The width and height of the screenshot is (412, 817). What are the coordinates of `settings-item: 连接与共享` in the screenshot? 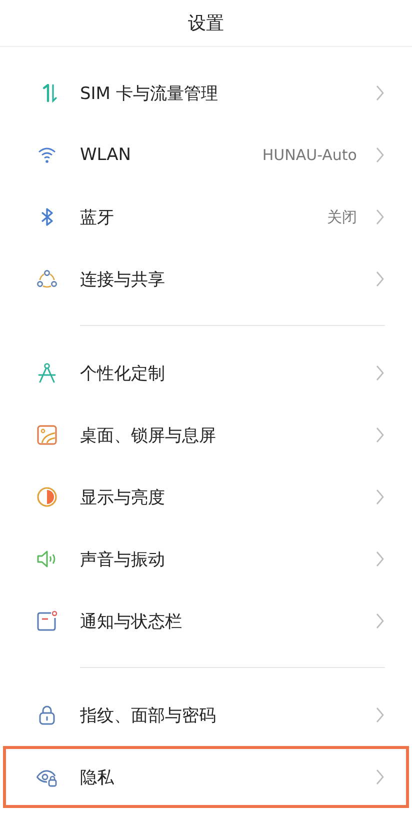 It's located at (206, 279).